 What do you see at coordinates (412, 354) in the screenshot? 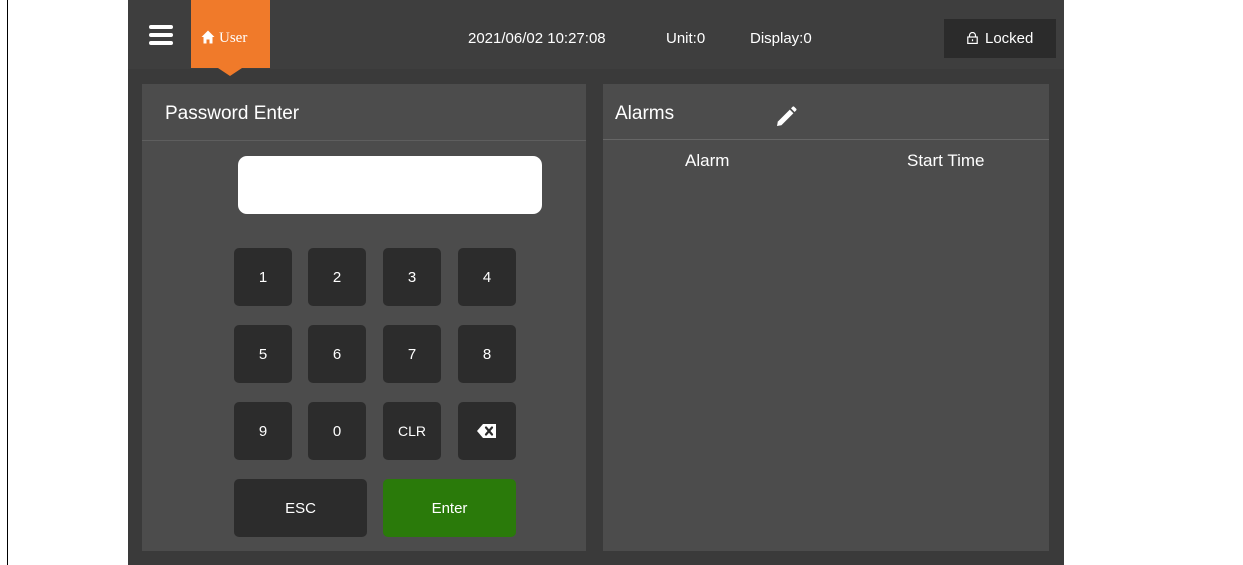
I see `key-7: 7` at bounding box center [412, 354].